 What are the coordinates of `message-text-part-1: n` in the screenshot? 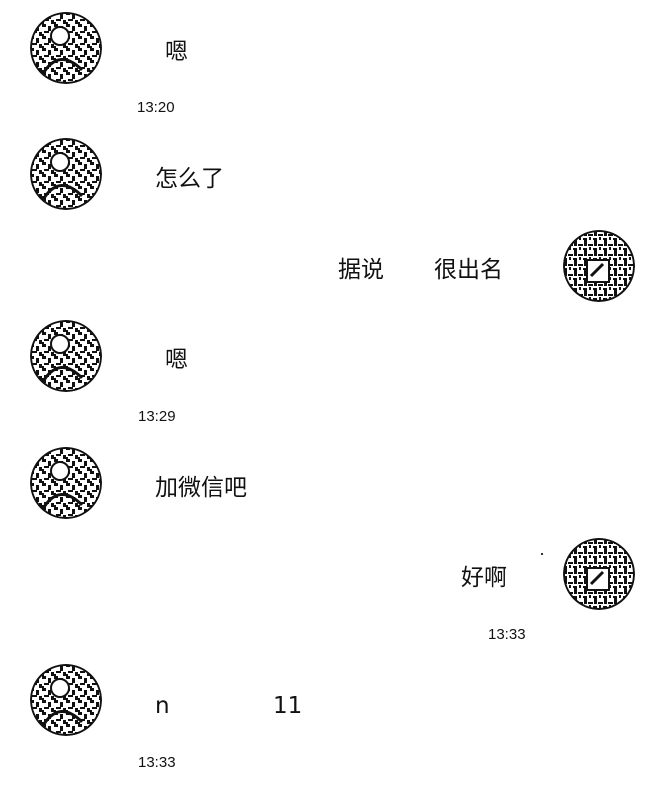 It's located at (162, 706).